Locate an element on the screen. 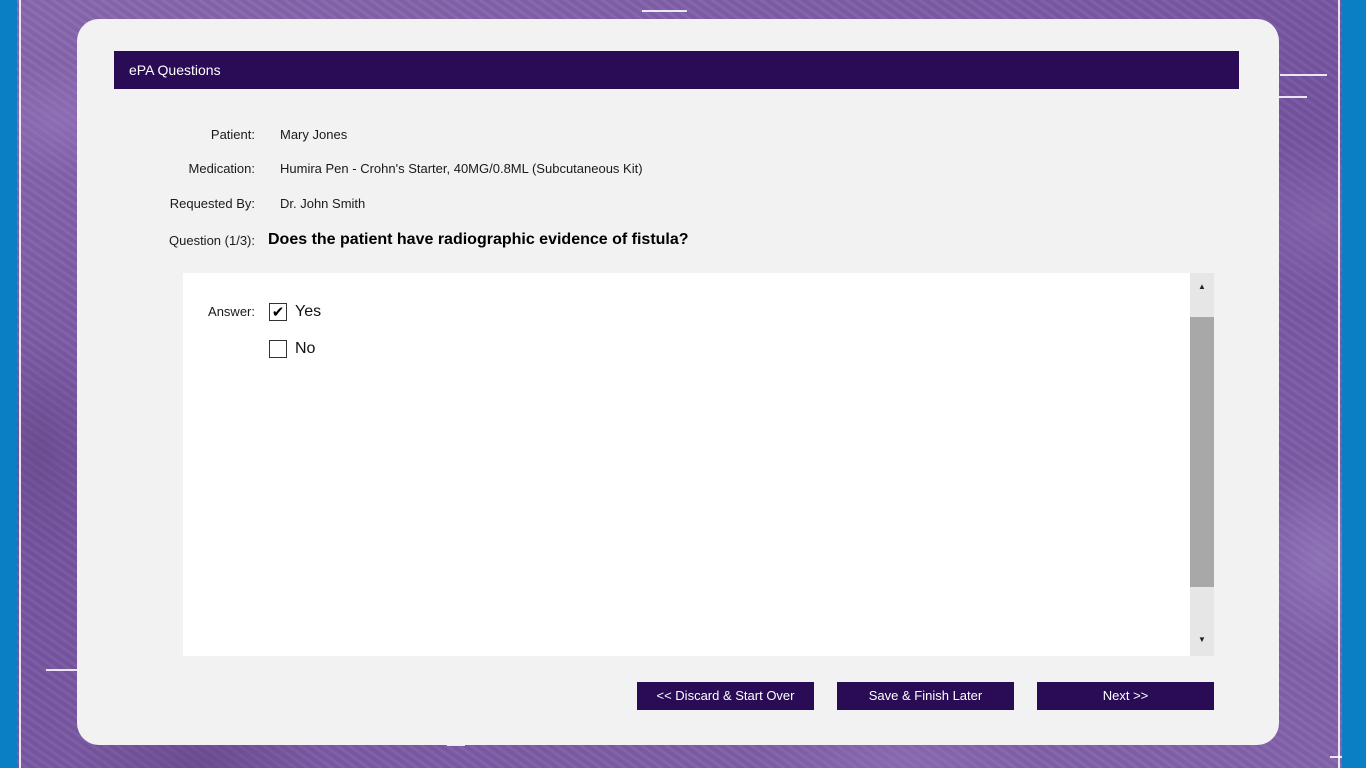 This screenshot has height=768, width=1366. answer-label: Answer: is located at coordinates (231, 311).